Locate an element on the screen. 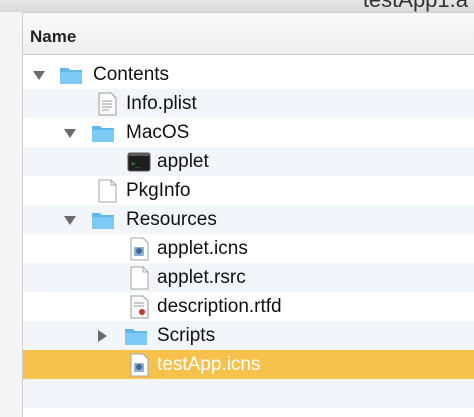 Image resolution: width=474 pixels, height=417 pixels. name-column-header: Name is located at coordinates (53, 37).